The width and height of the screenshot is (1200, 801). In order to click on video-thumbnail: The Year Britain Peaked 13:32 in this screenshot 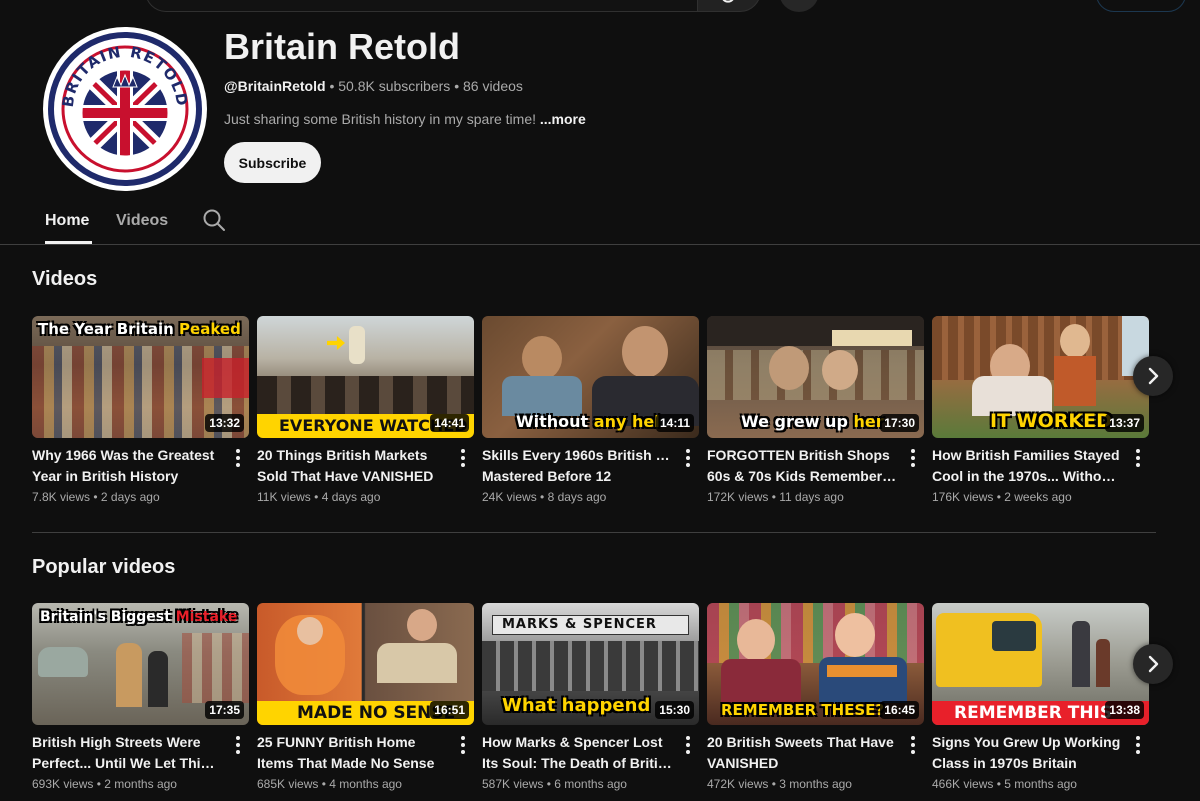, I will do `click(140, 377)`.